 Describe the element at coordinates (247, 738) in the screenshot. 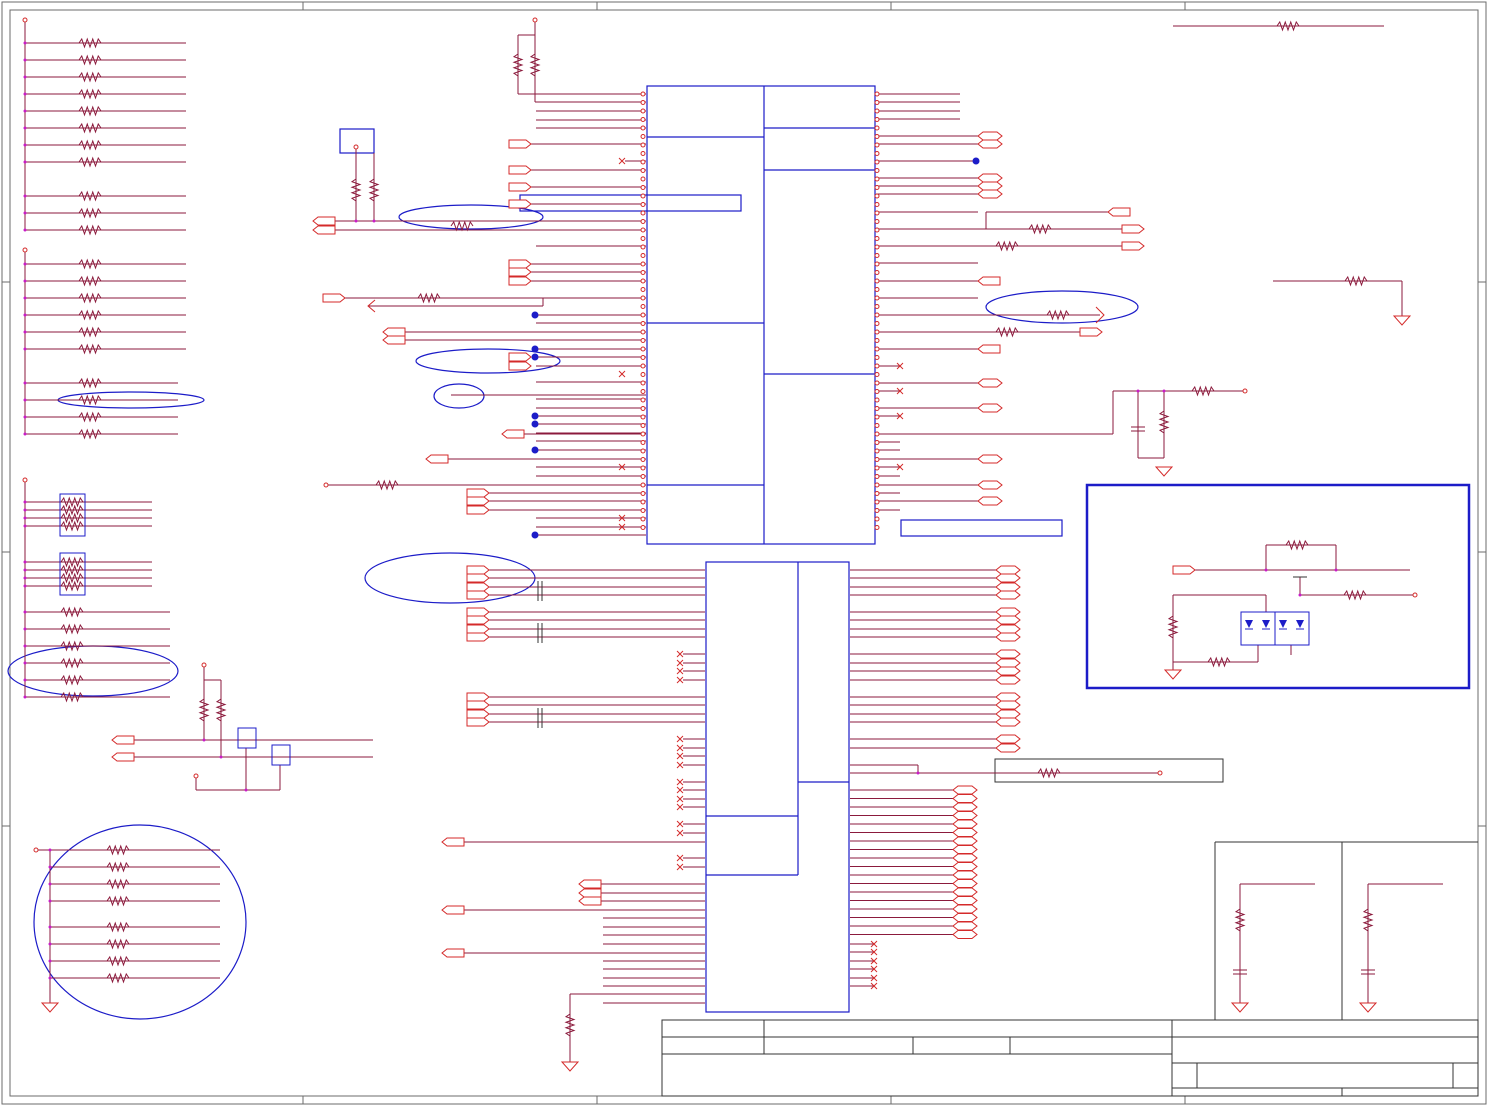

I see `transistor-icon` at that location.